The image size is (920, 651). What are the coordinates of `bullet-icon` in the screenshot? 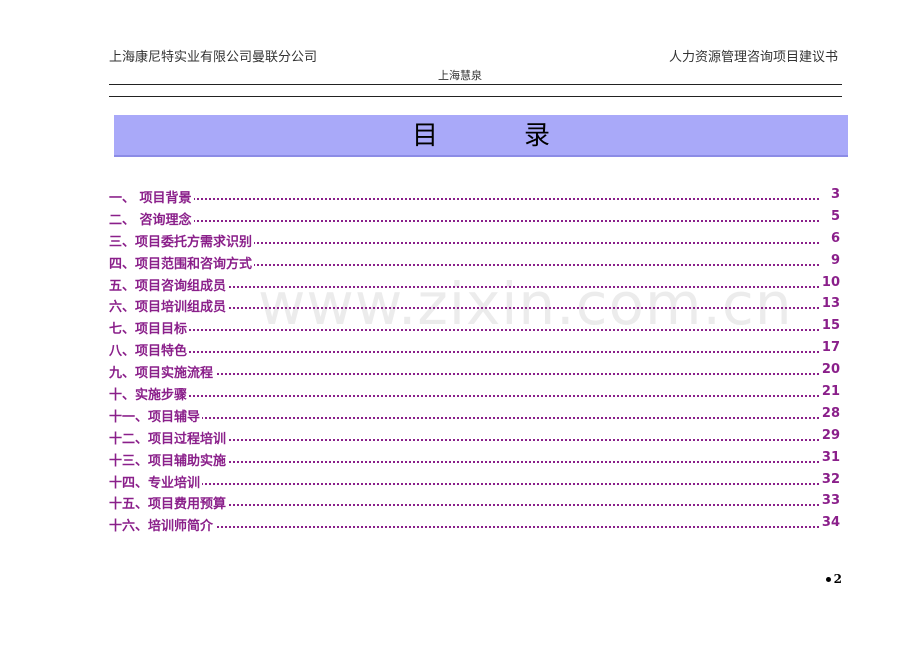 It's located at (828, 579).